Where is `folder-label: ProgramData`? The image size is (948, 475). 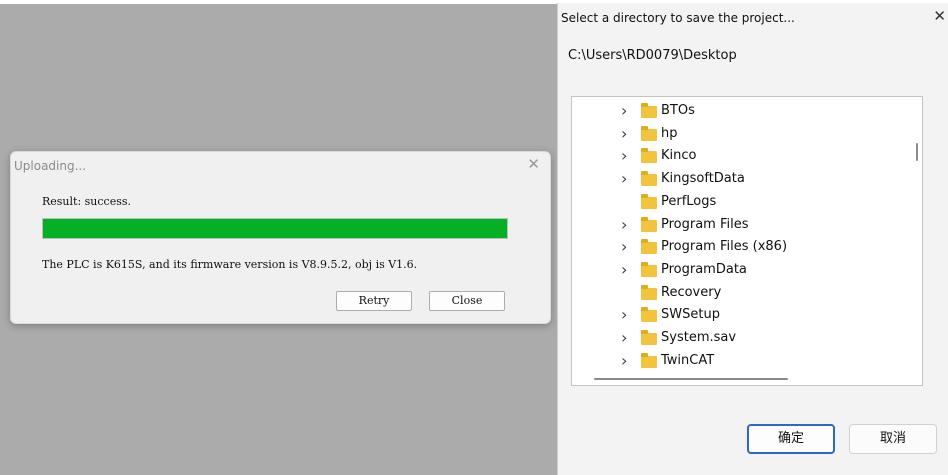 folder-label: ProgramData is located at coordinates (704, 269).